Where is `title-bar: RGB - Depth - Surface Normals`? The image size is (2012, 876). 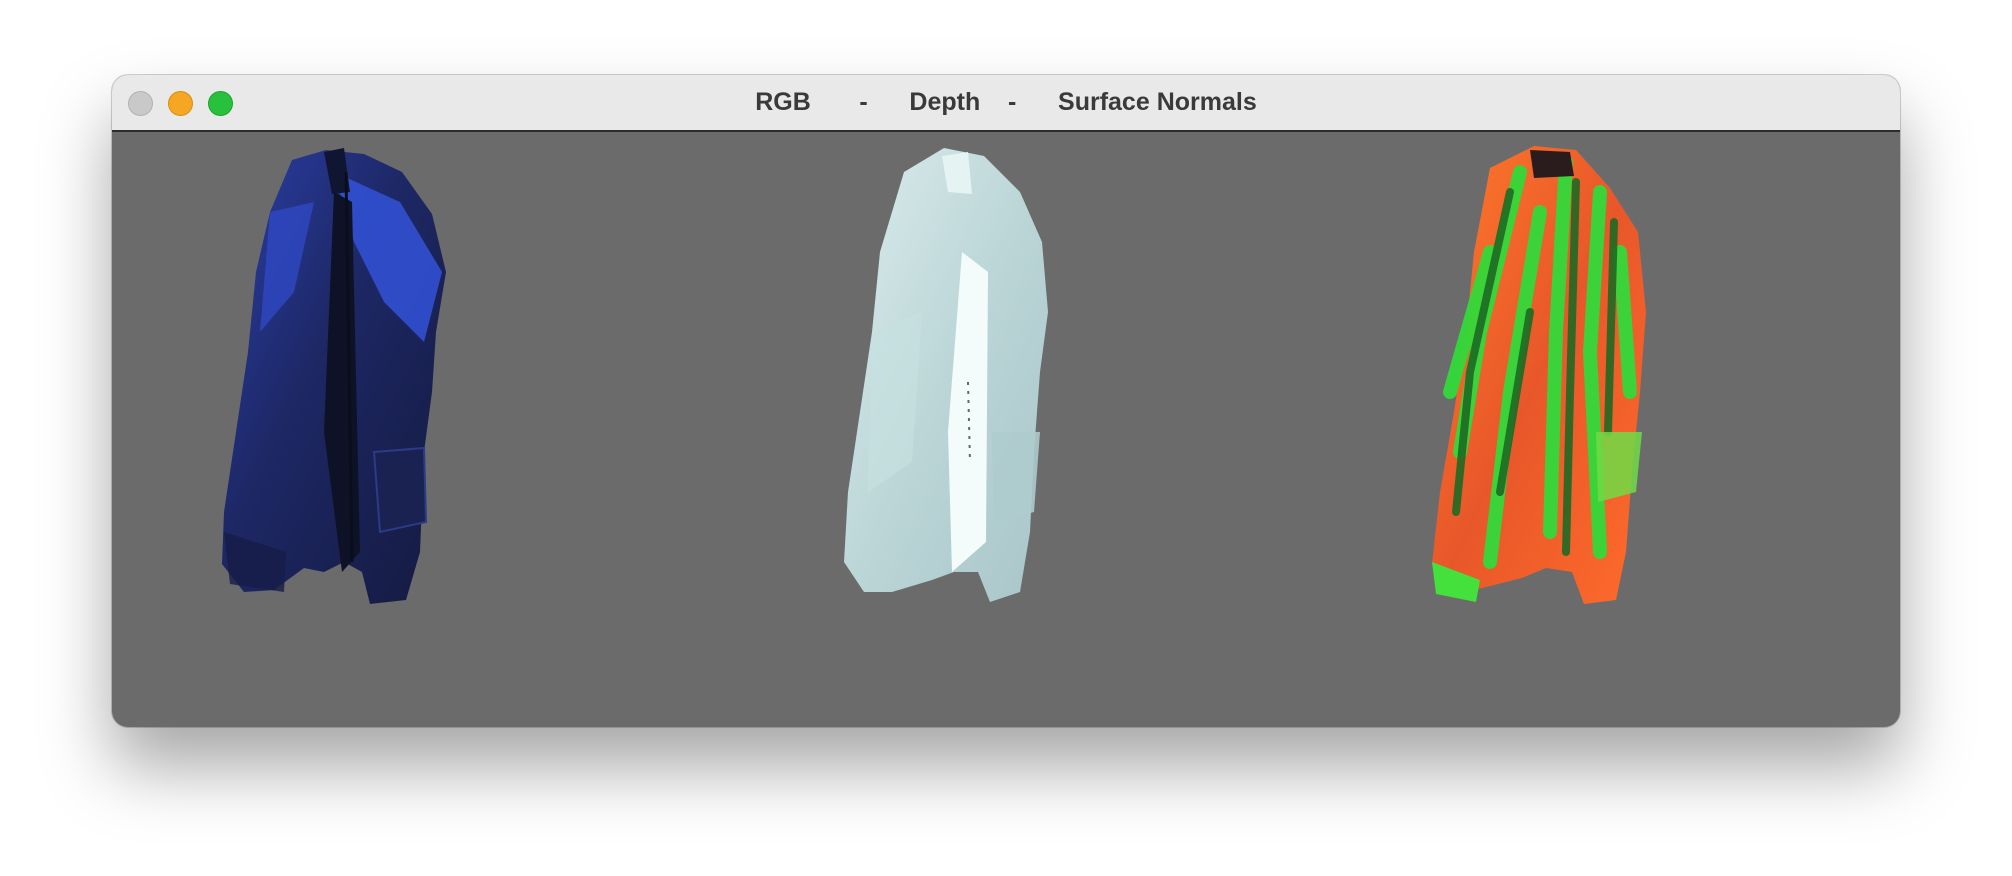 title-bar: RGB - Depth - Surface Normals is located at coordinates (1006, 103).